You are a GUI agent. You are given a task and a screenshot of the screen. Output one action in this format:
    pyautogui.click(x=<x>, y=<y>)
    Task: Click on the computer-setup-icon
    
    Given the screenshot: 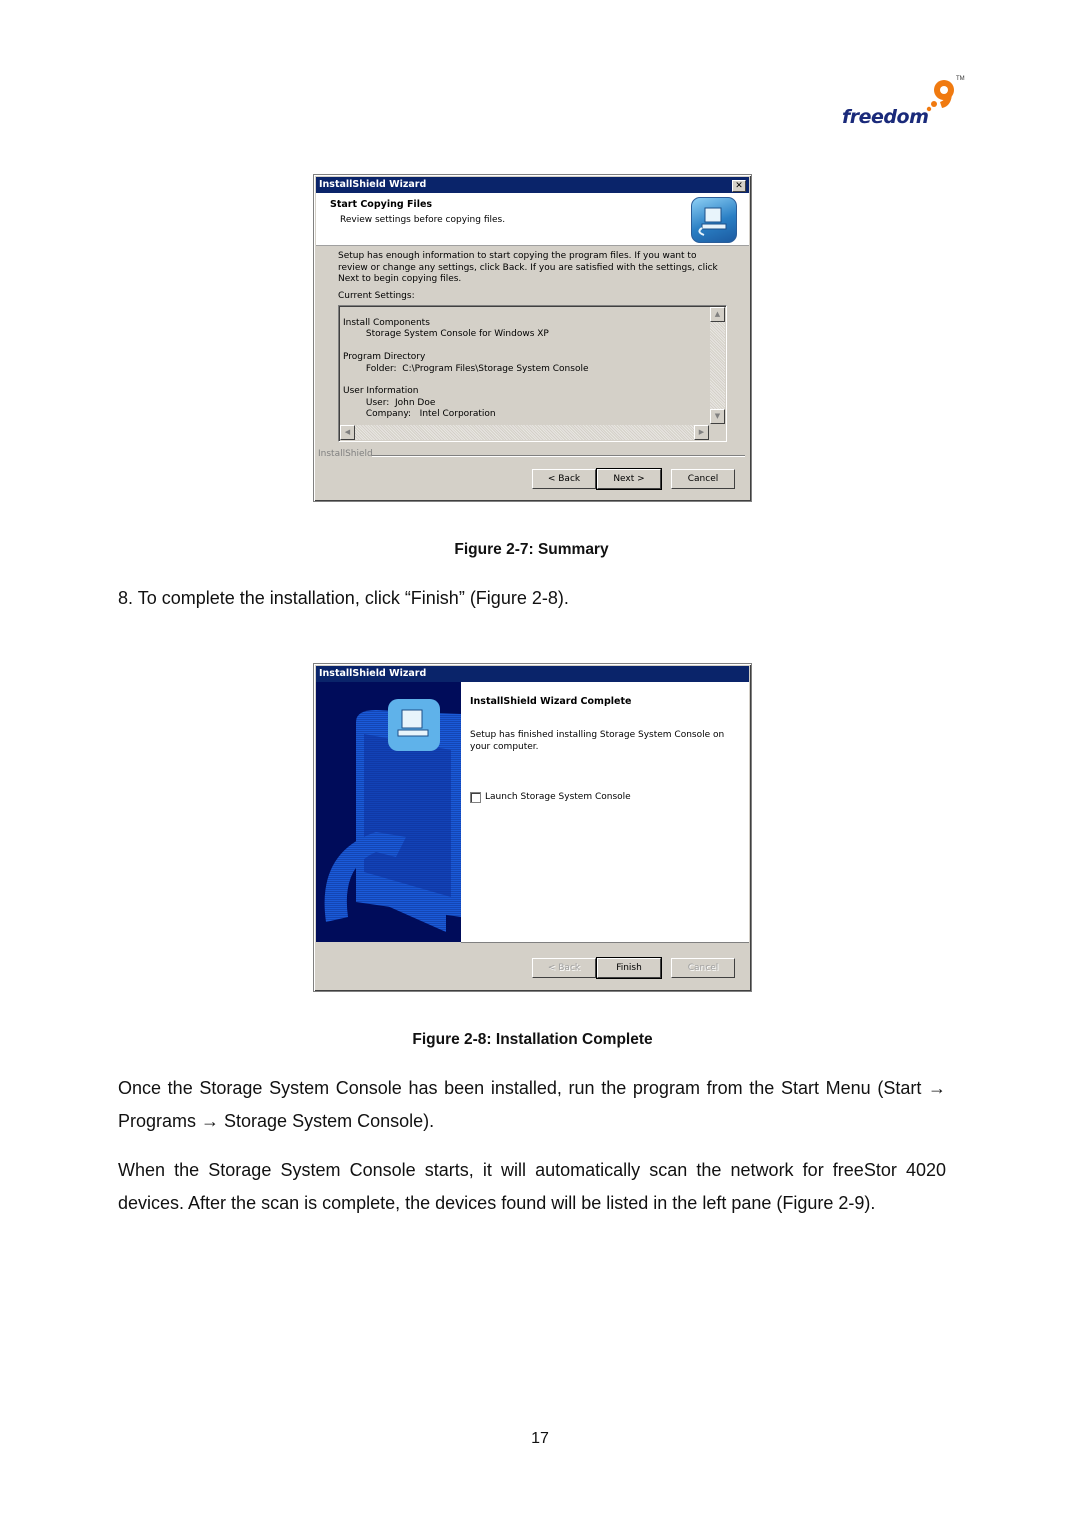 What is the action you would take?
    pyautogui.click(x=714, y=220)
    